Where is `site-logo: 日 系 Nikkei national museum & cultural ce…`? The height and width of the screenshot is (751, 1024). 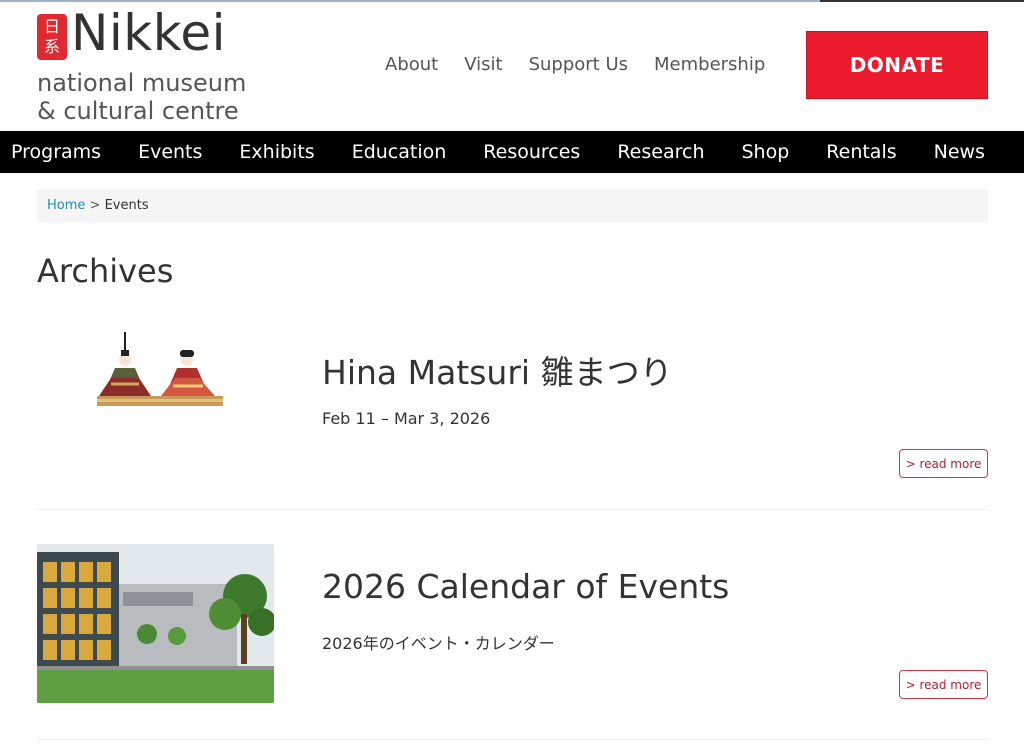 site-logo: 日 系 Nikkei national museum & cultural ce… is located at coordinates (147, 65).